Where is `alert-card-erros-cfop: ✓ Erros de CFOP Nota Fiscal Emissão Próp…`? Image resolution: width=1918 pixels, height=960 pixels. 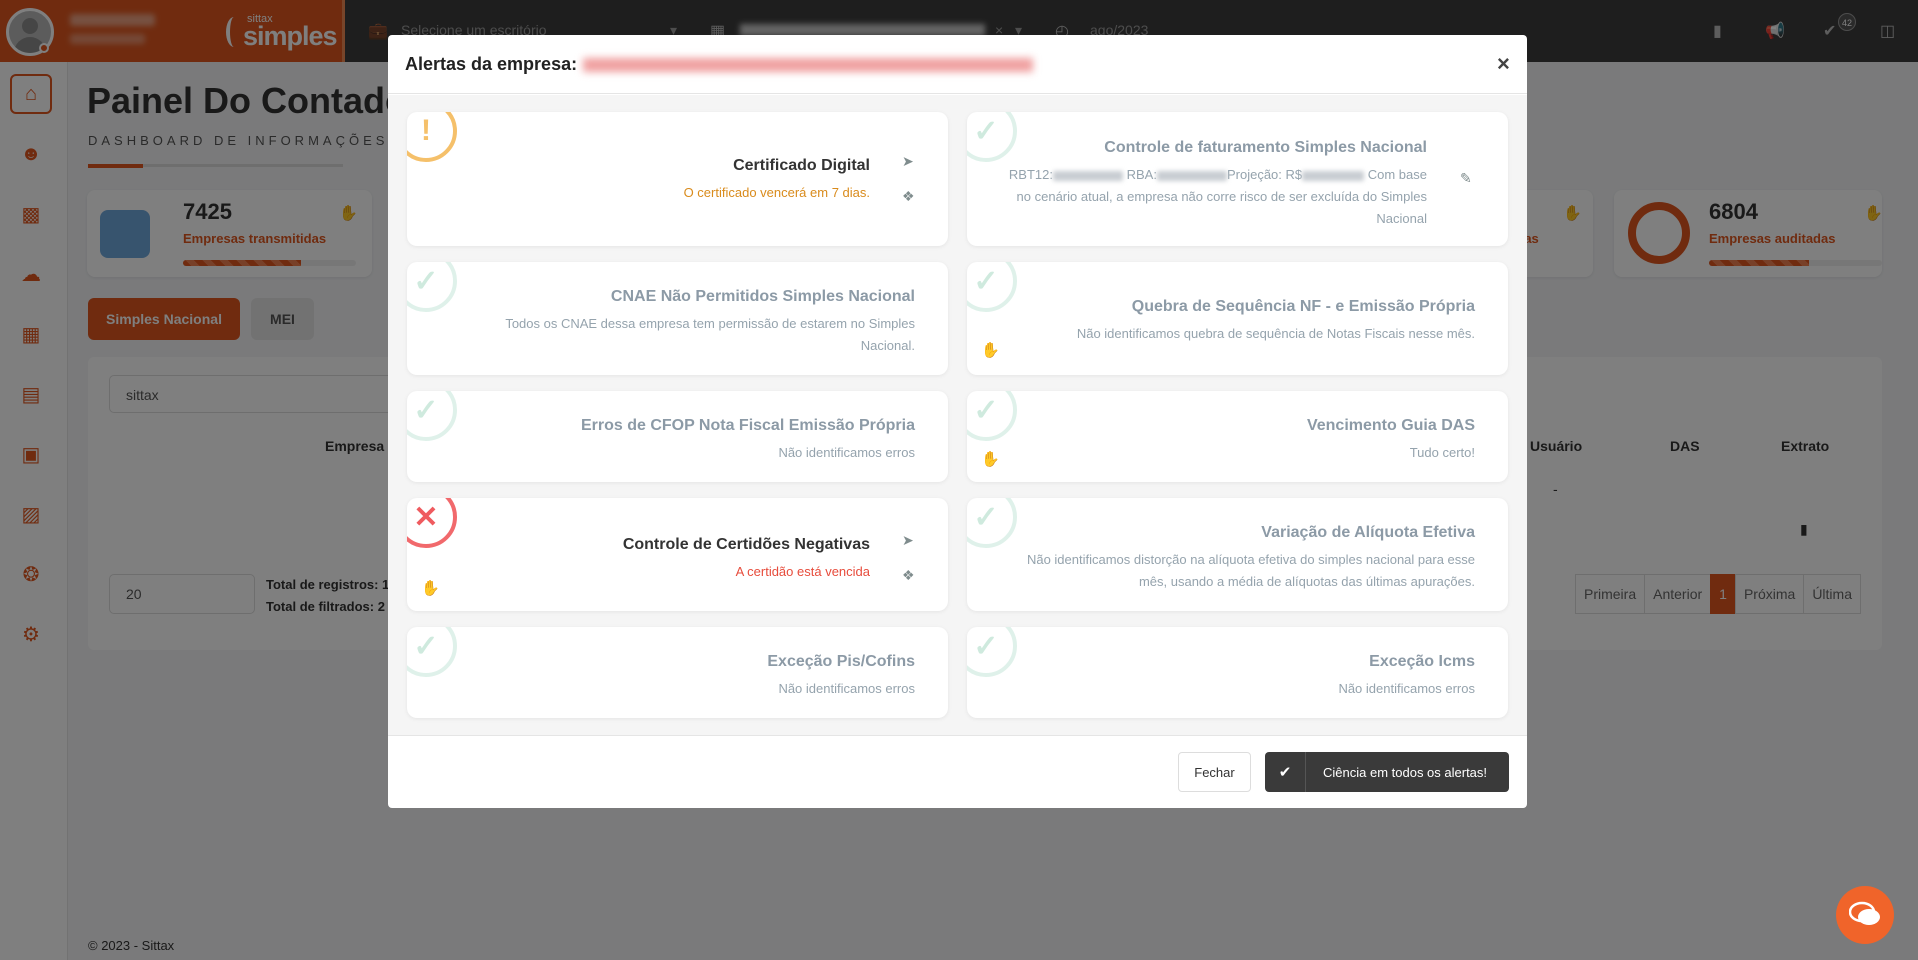 alert-card-erros-cfop: ✓ Erros de CFOP Nota Fiscal Emissão Próp… is located at coordinates (677, 436).